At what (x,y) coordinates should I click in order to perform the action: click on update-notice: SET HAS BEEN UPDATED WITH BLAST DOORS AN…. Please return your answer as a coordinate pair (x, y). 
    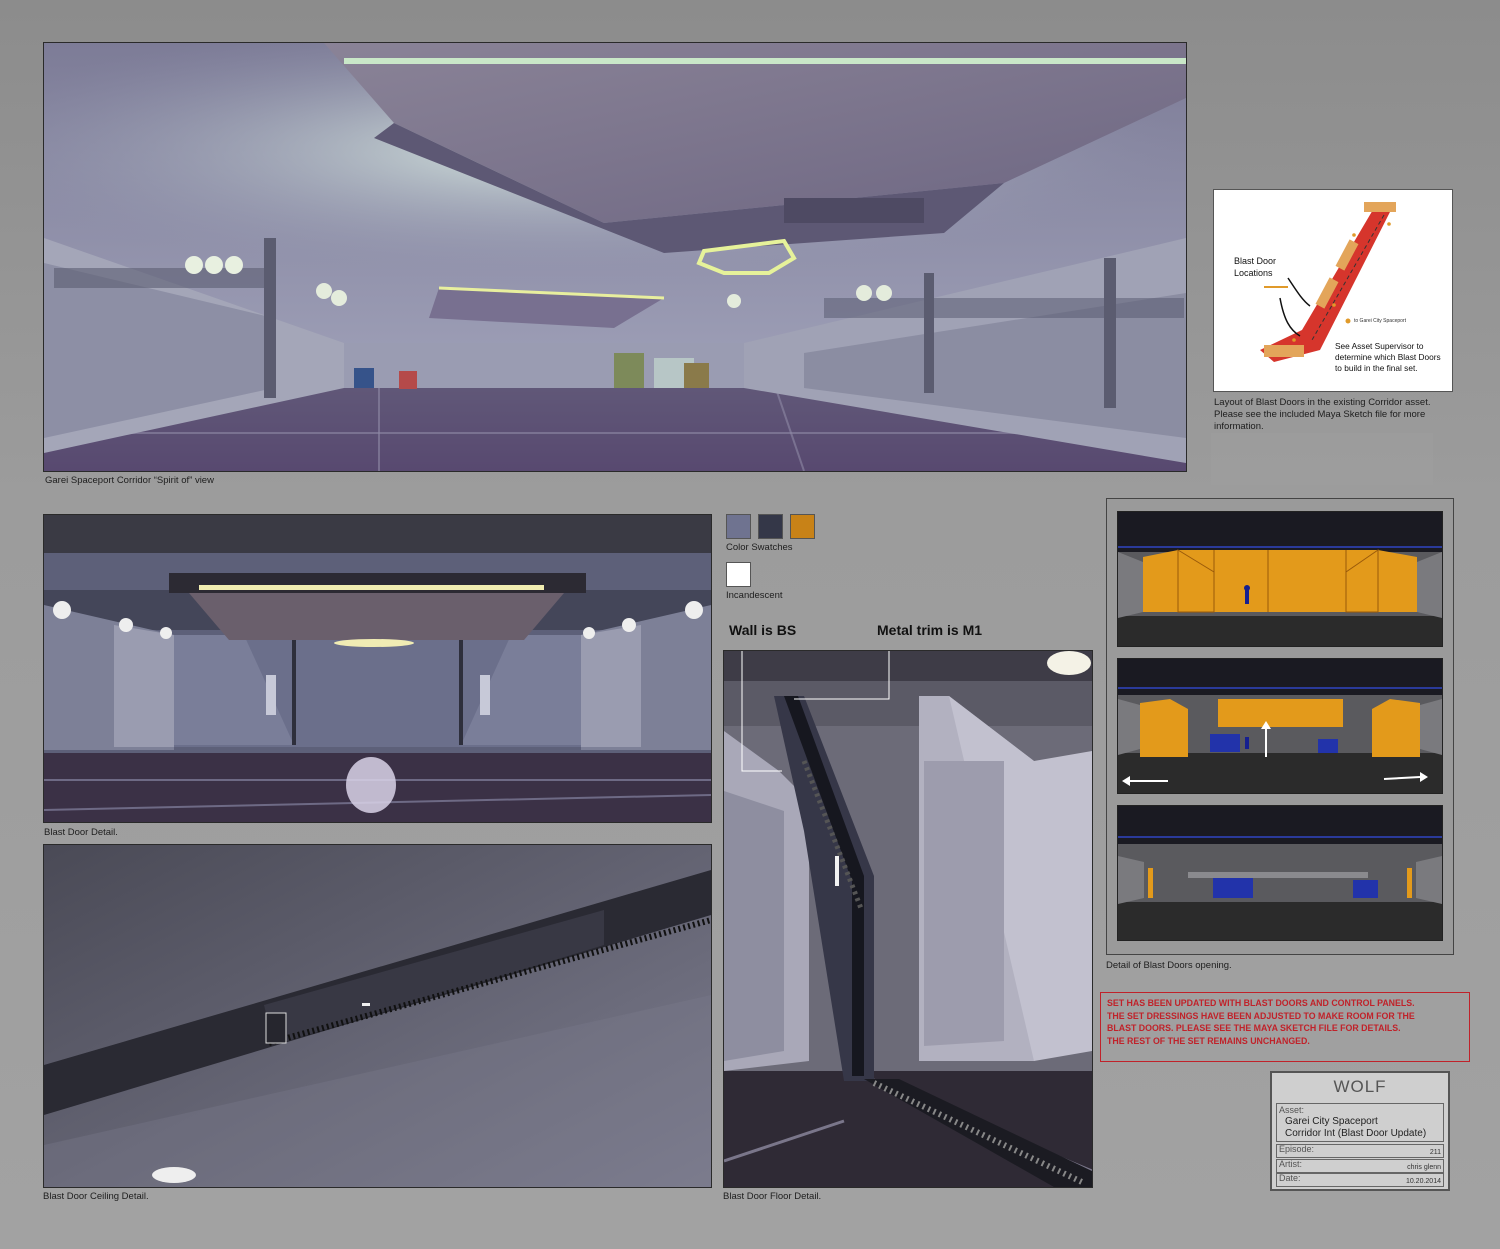
    Looking at the image, I should click on (1285, 1027).